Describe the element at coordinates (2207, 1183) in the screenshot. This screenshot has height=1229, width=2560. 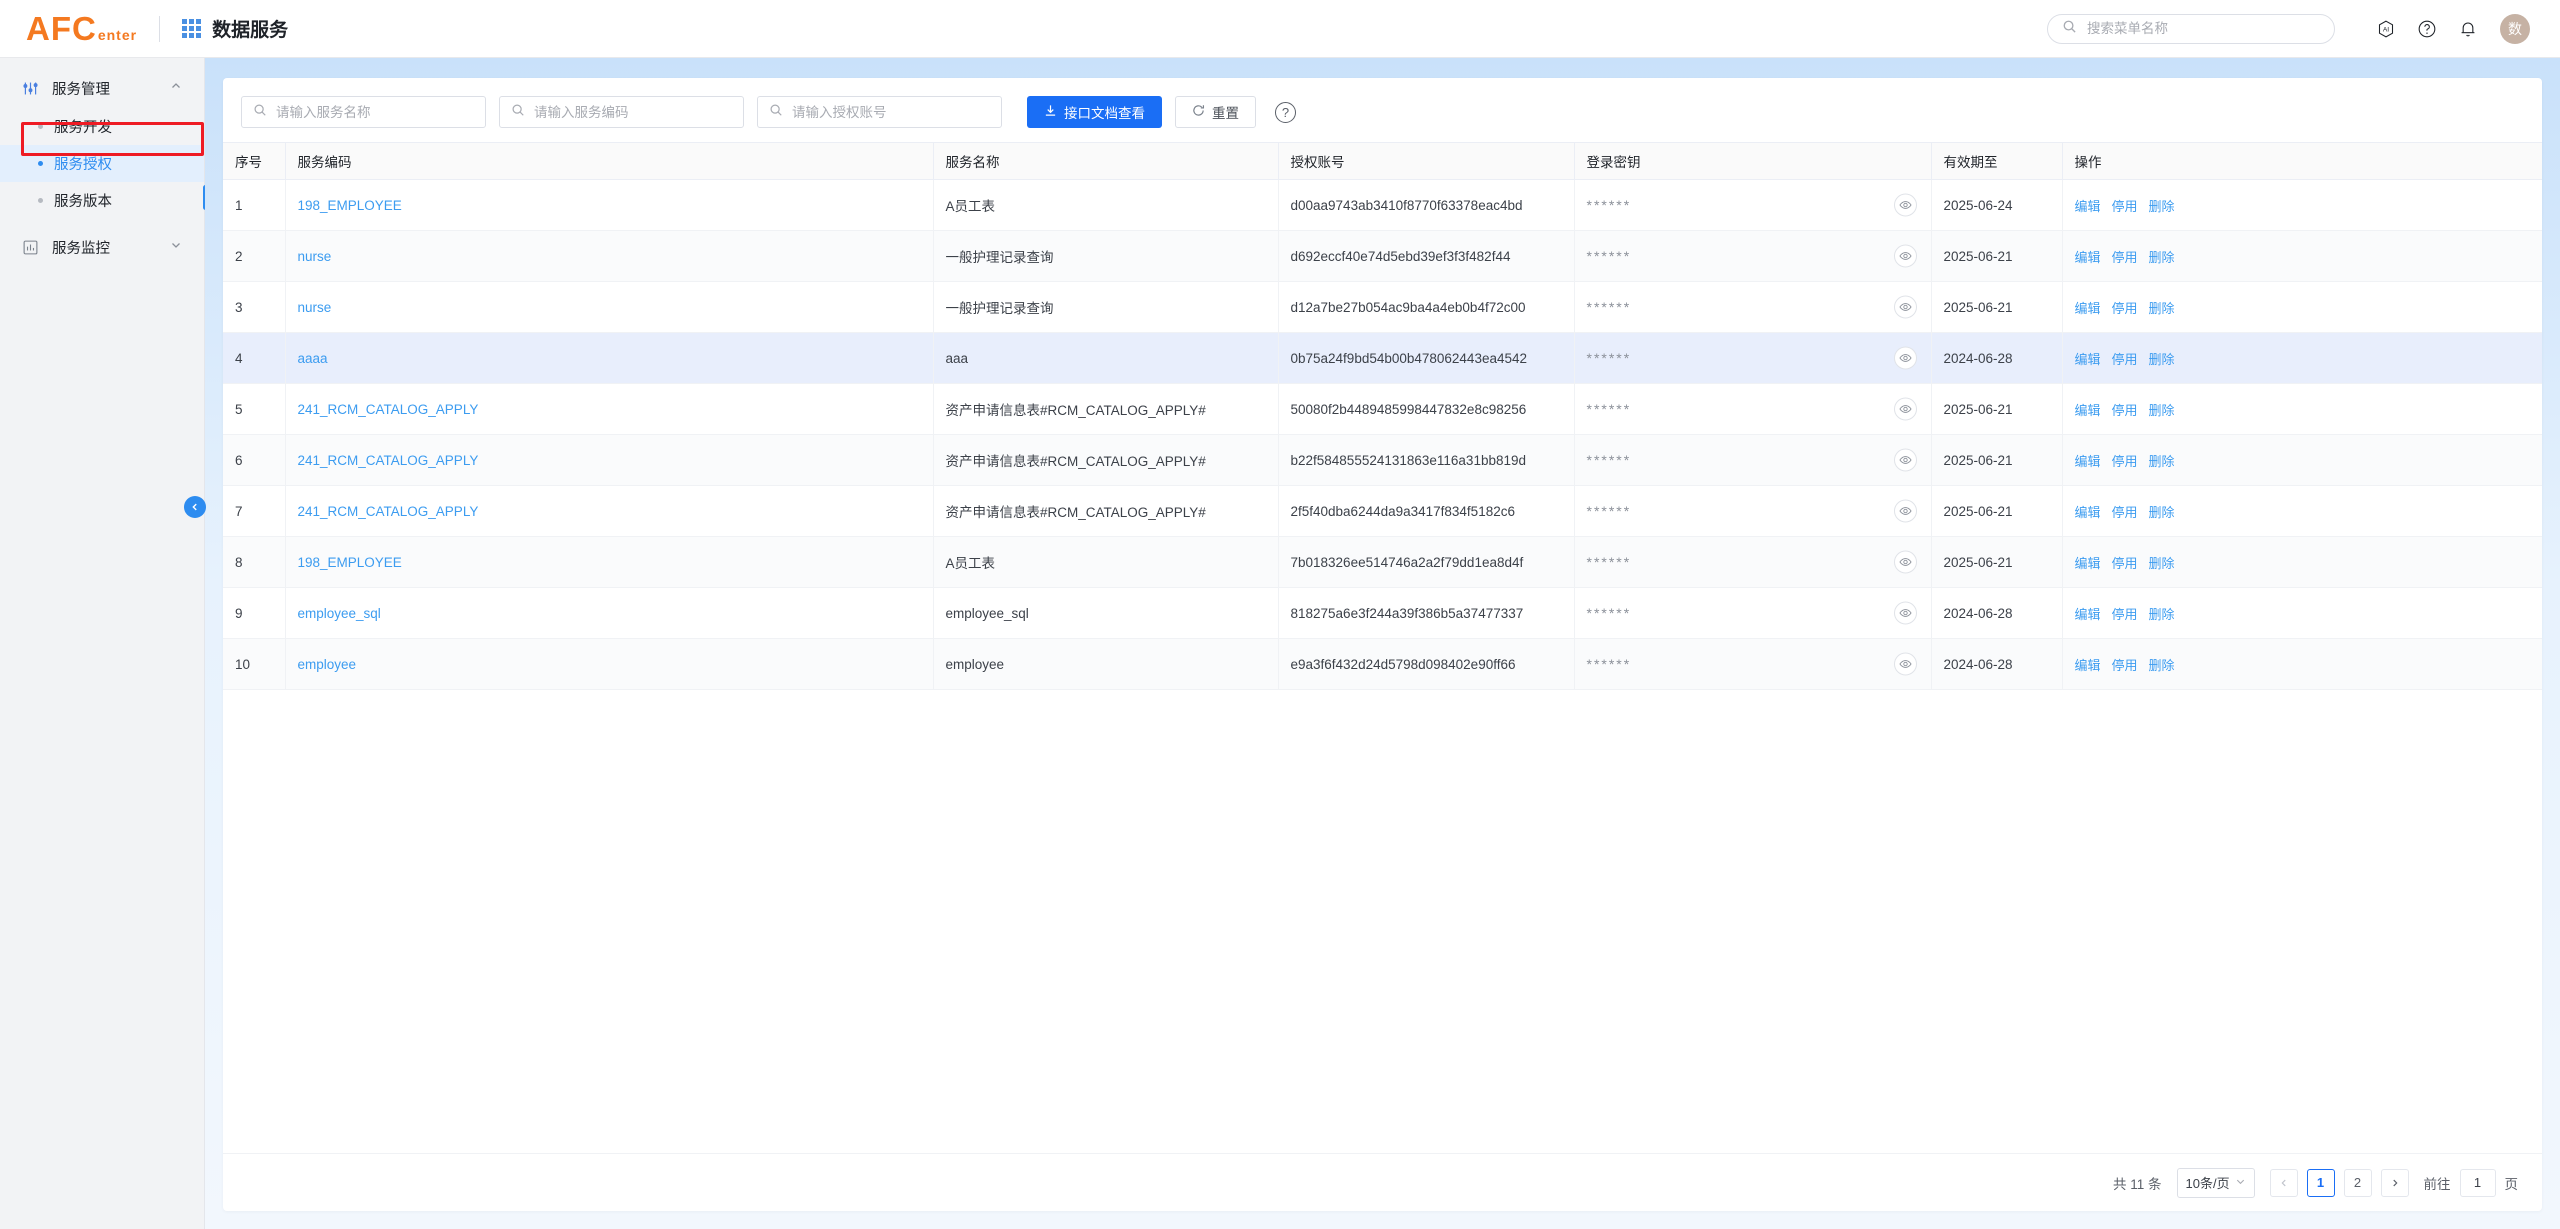
I see `page-size-label: 10条/页` at that location.